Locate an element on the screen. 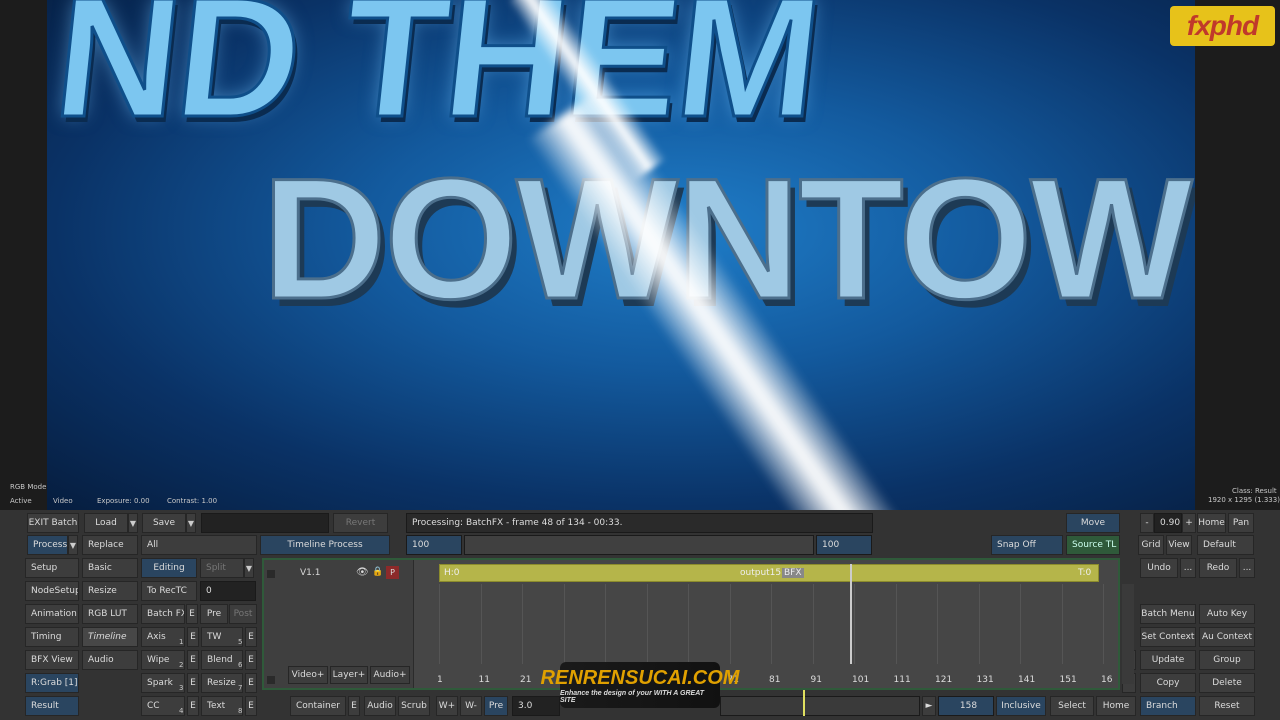 Image resolution: width=1280 pixels, height=720 pixels. batch-fx-button: Batch FX is located at coordinates (163, 614).